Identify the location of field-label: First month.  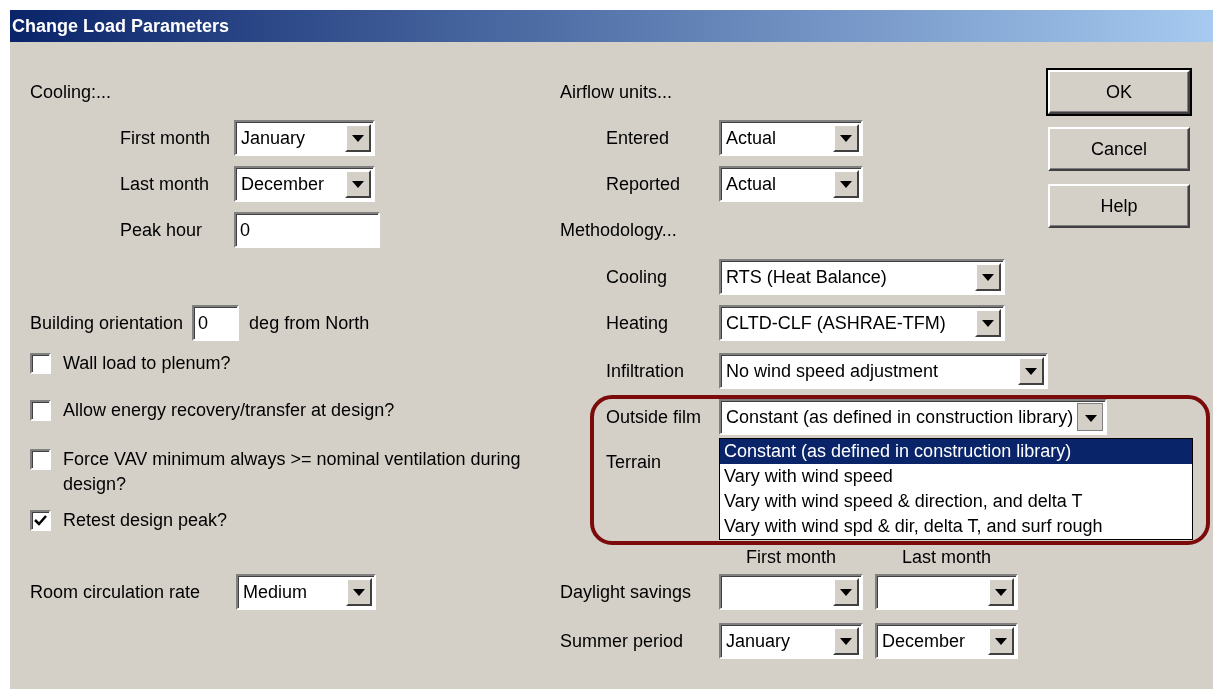
(166, 138).